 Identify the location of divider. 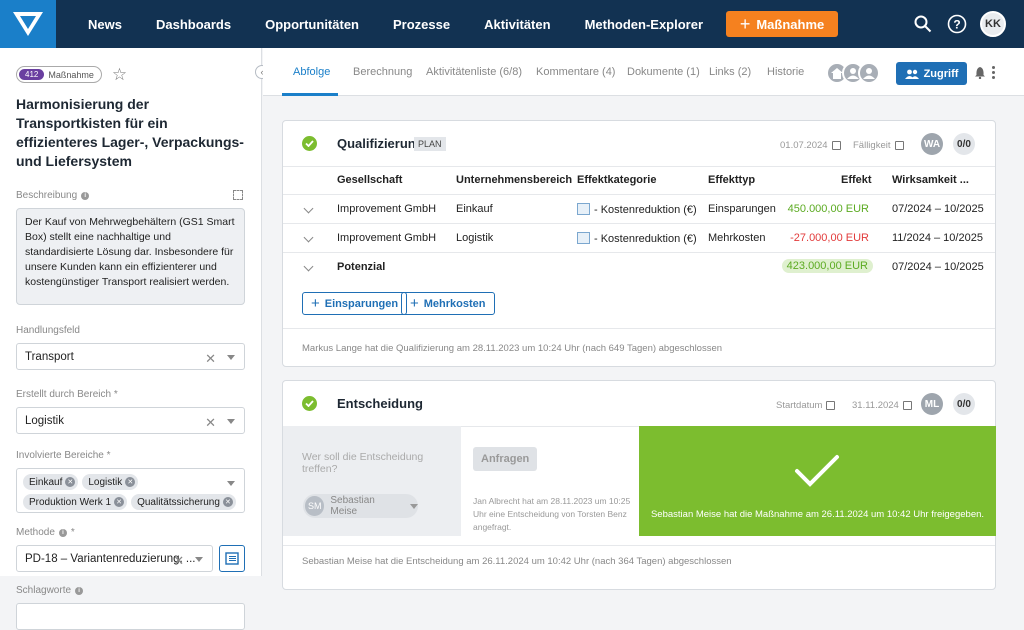
(639, 166).